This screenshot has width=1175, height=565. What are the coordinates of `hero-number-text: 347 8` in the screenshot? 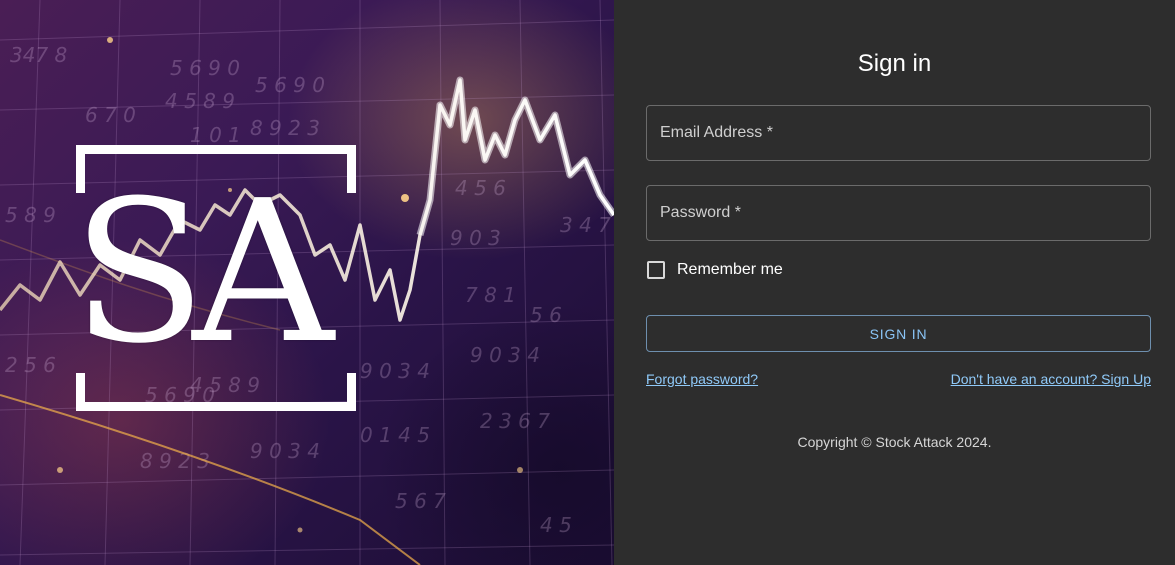 It's located at (38, 55).